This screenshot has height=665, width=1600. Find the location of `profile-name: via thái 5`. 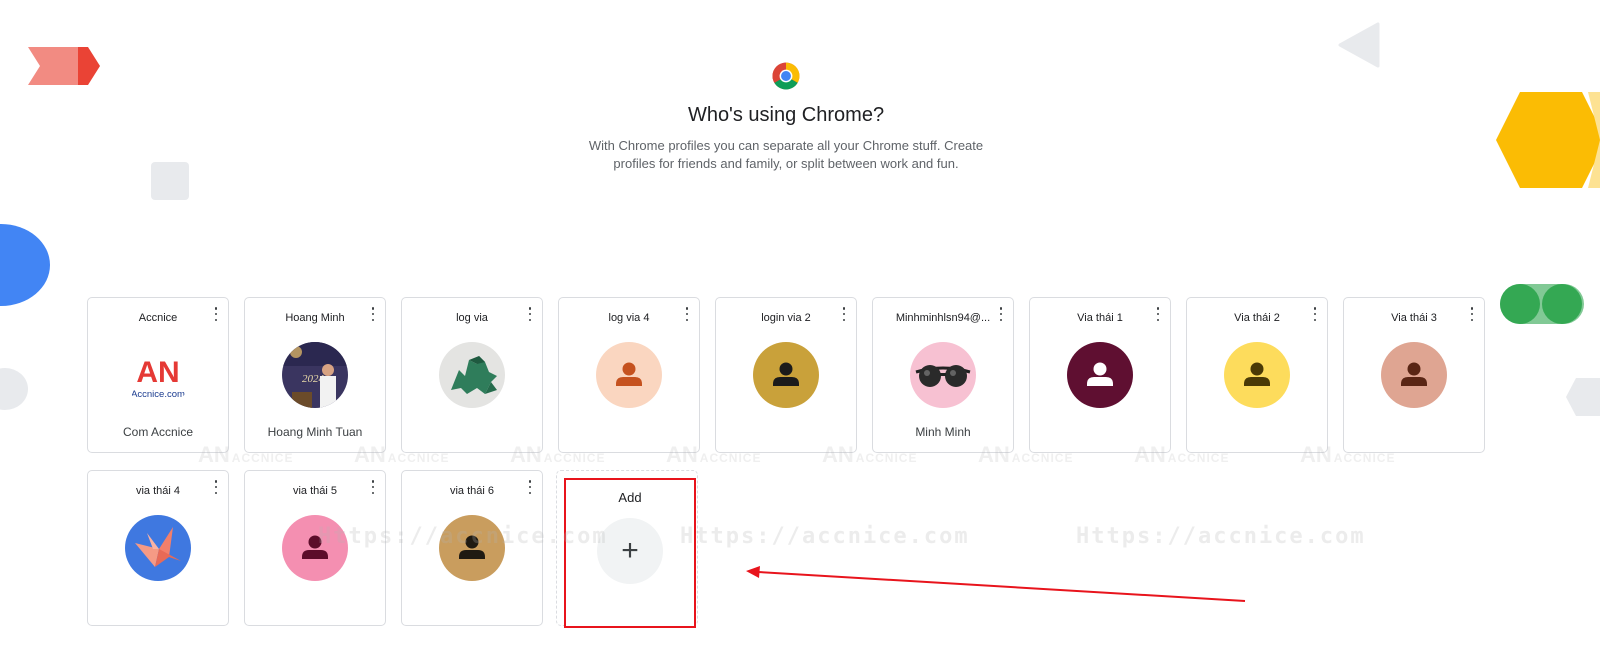

profile-name: via thái 5 is located at coordinates (315, 491).